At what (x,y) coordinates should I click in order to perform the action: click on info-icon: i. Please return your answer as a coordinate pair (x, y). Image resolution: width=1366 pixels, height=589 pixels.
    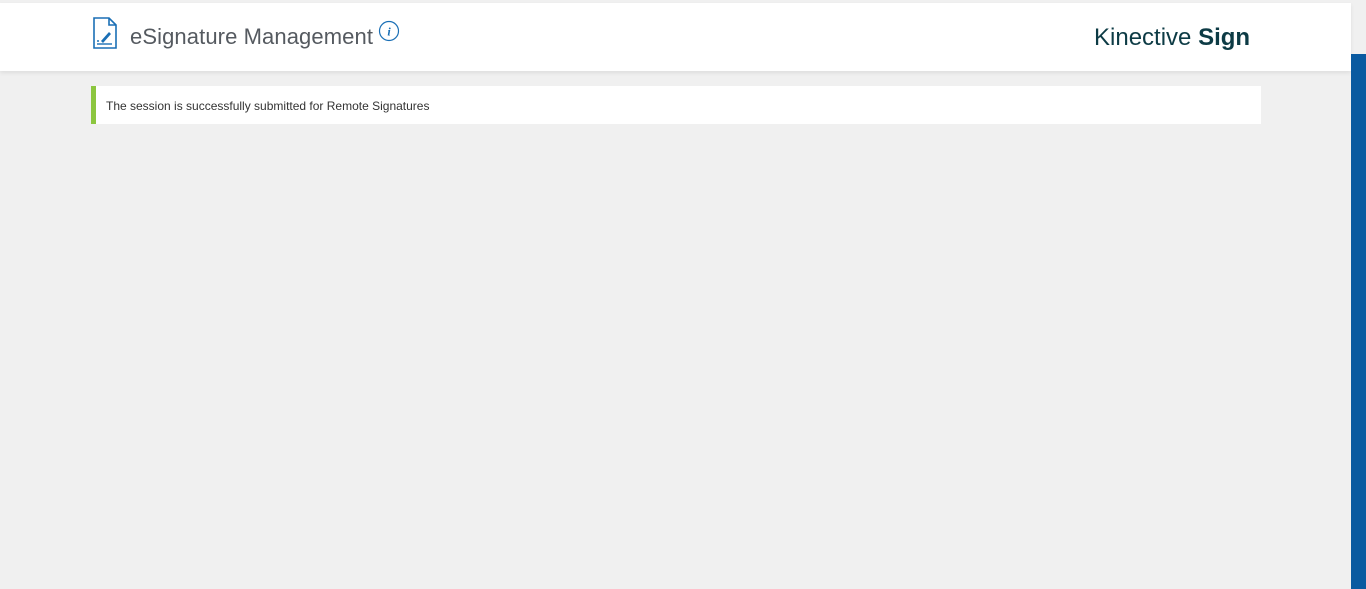
    Looking at the image, I should click on (389, 31).